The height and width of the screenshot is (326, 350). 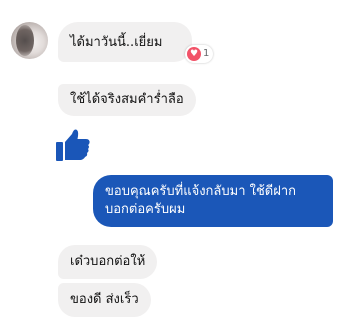 I want to click on heart-icon: ♥, so click(x=194, y=54).